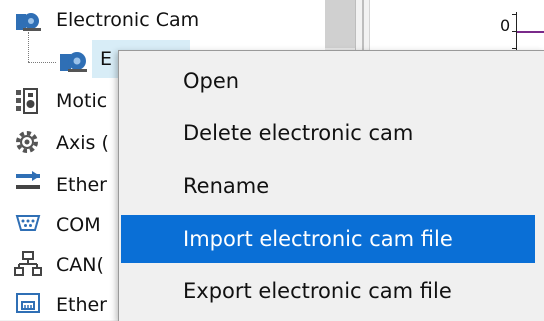 This screenshot has width=544, height=321. I want to click on menu-item-delete-electronic-cam: Delete electronic cam, so click(331, 133).